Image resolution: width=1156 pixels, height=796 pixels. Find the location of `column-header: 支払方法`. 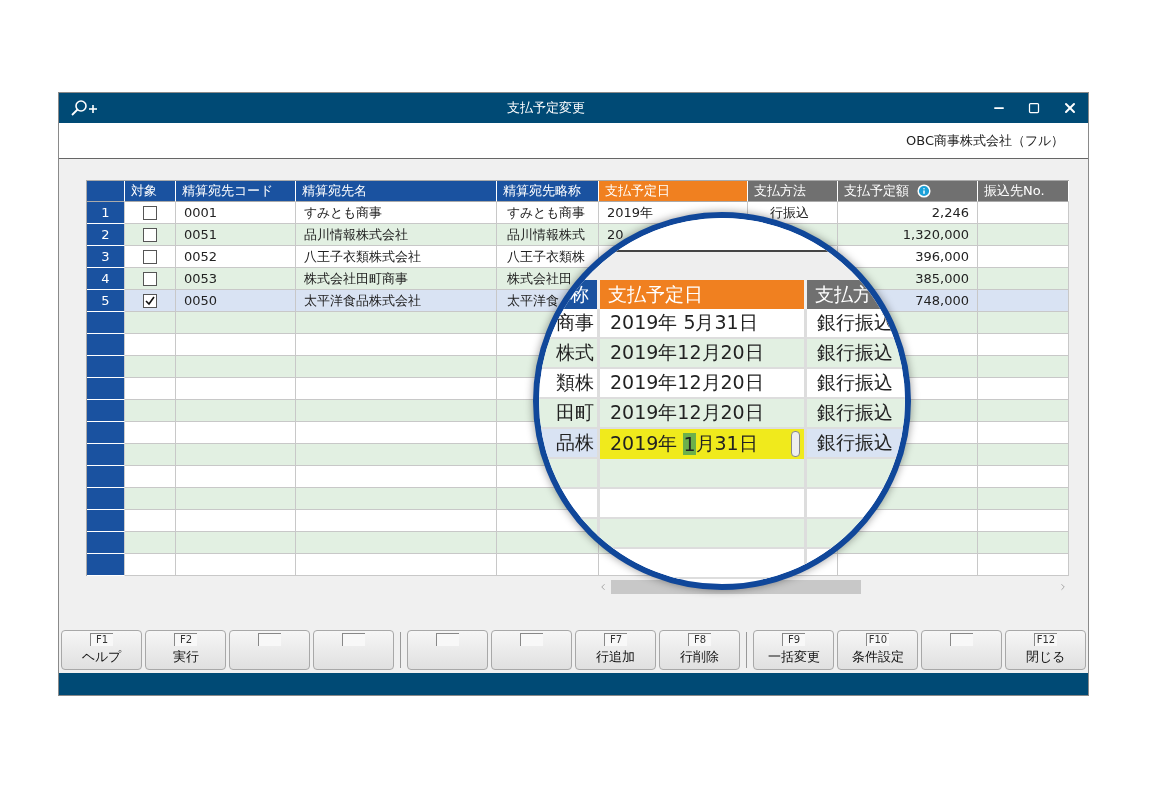

column-header: 支払方法 is located at coordinates (793, 191).